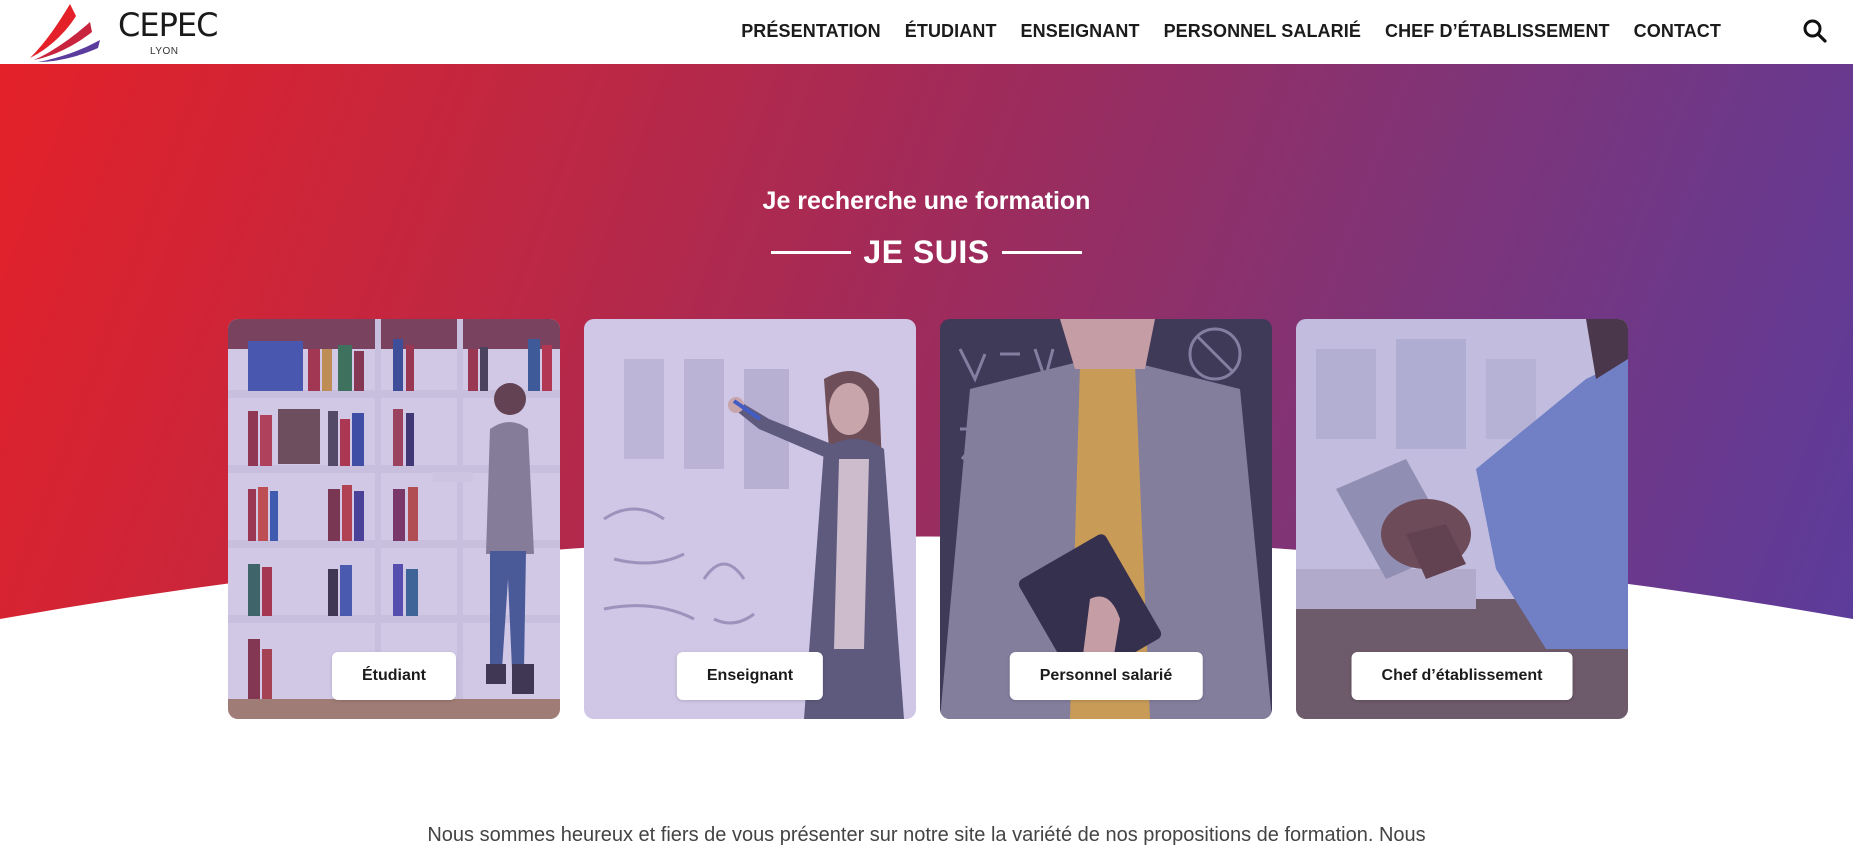  Describe the element at coordinates (1497, 31) in the screenshot. I see `nav-item-chef-etablissement: CHEF D’ÉTABLISSEMENT` at that location.